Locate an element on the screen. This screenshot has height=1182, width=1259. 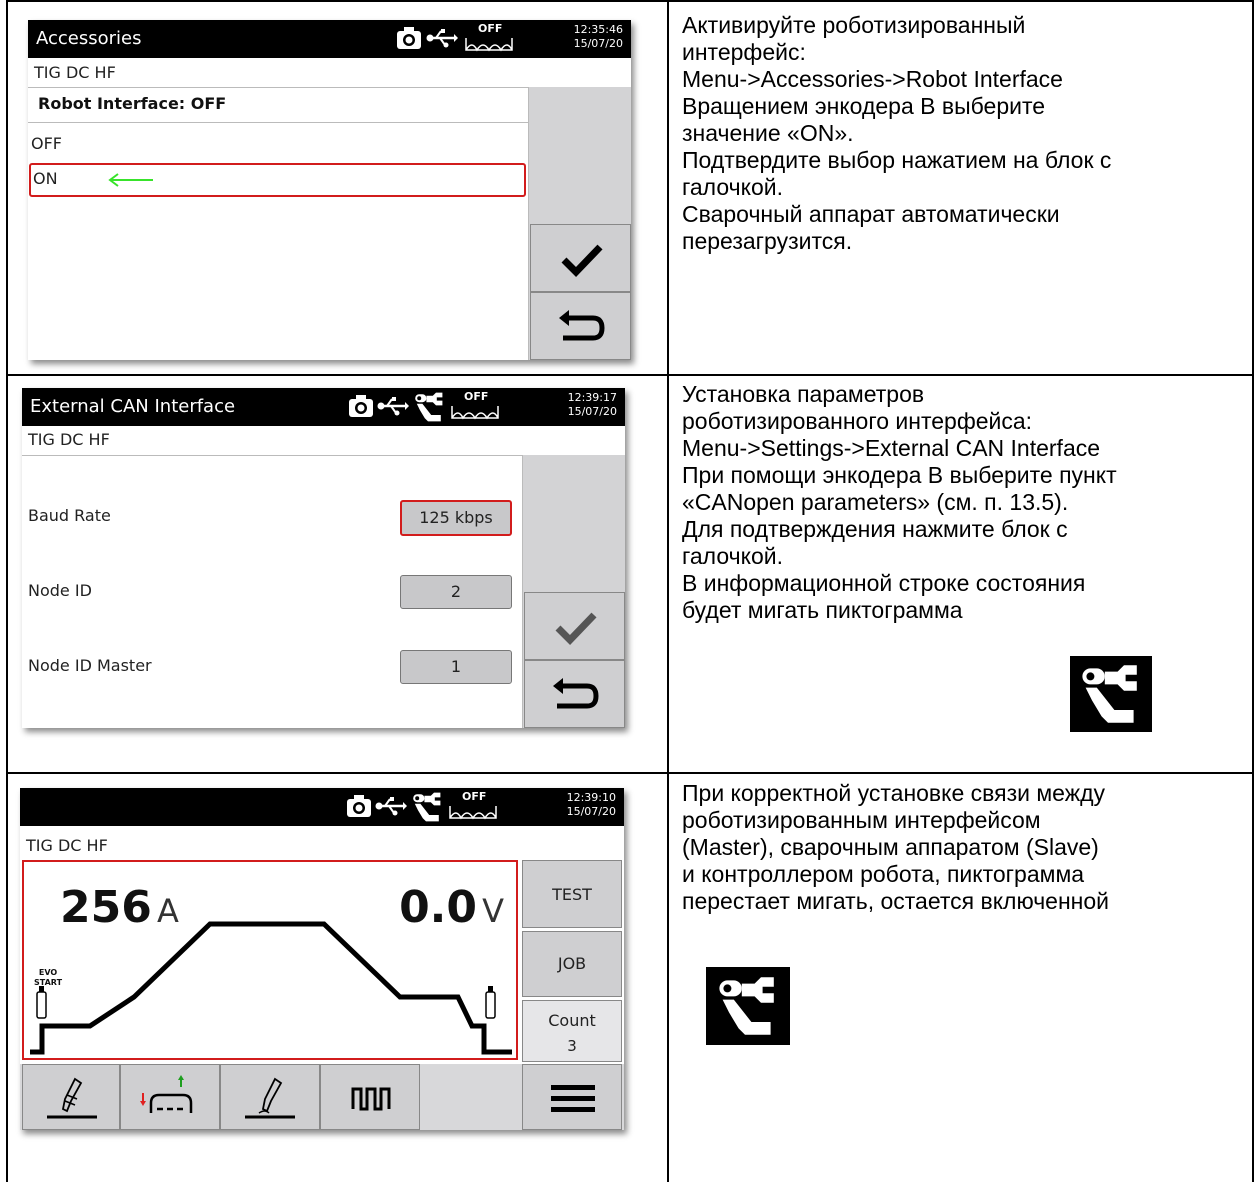
torch-wire-icon is located at coordinates (270, 1098).